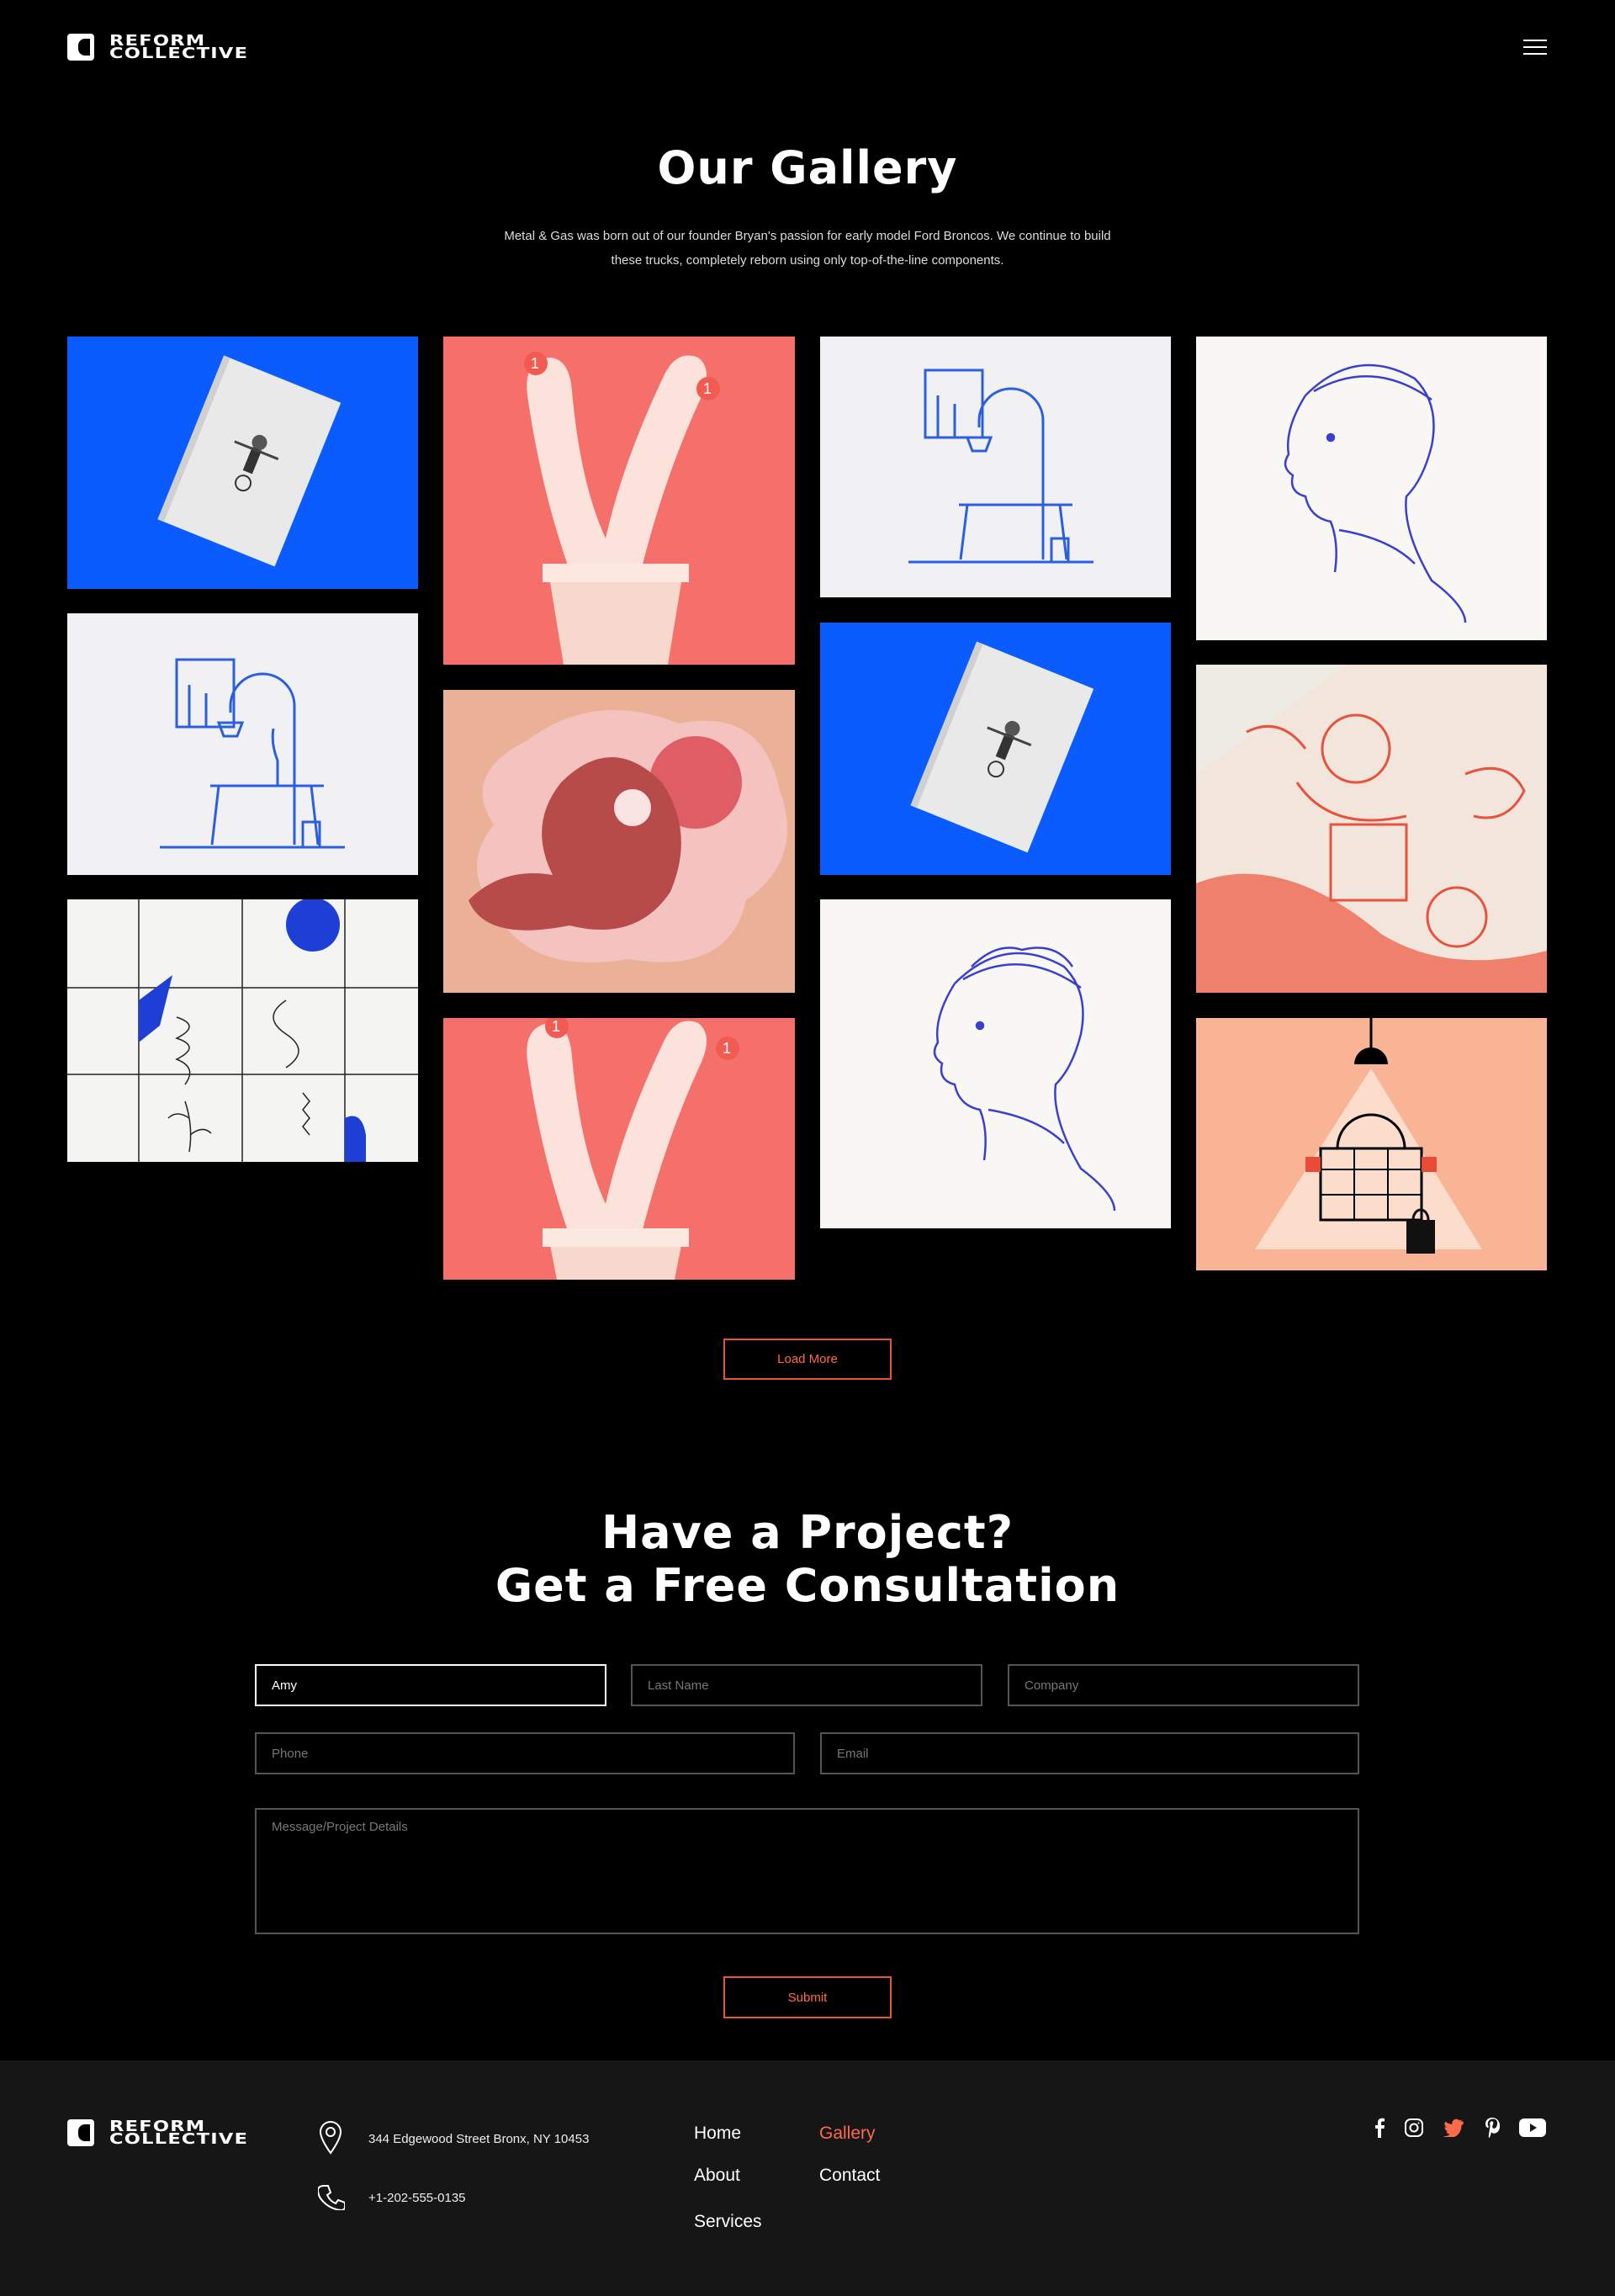 Image resolution: width=1615 pixels, height=2296 pixels. Describe the element at coordinates (807, 1997) in the screenshot. I see `submit-button: Submit` at that location.